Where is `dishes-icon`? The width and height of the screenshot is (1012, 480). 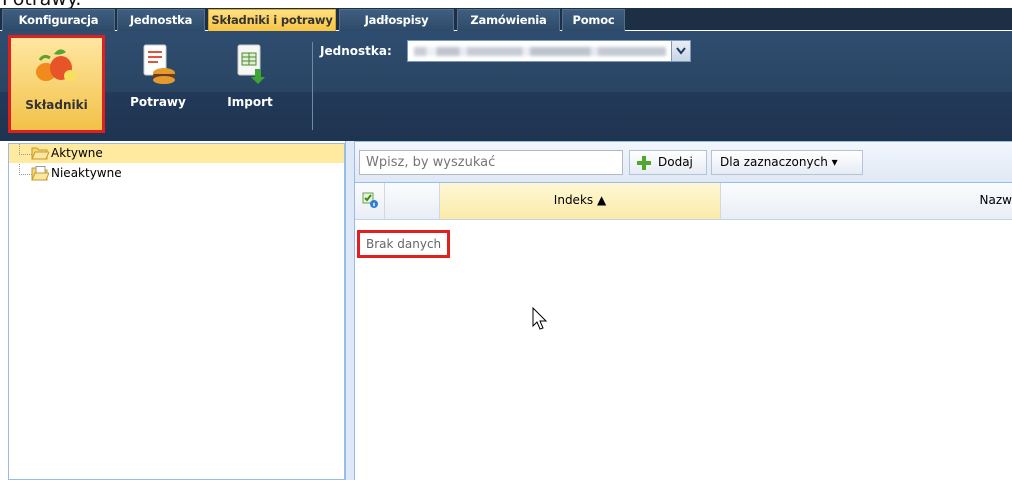 dishes-icon is located at coordinates (159, 64).